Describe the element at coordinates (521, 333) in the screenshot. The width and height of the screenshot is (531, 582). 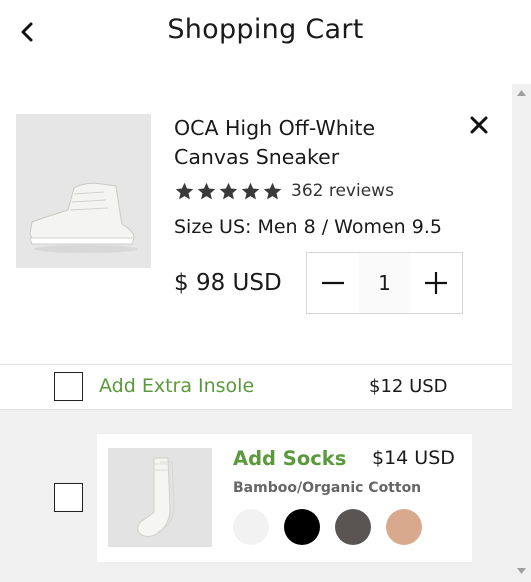
I see `scrollbar` at that location.